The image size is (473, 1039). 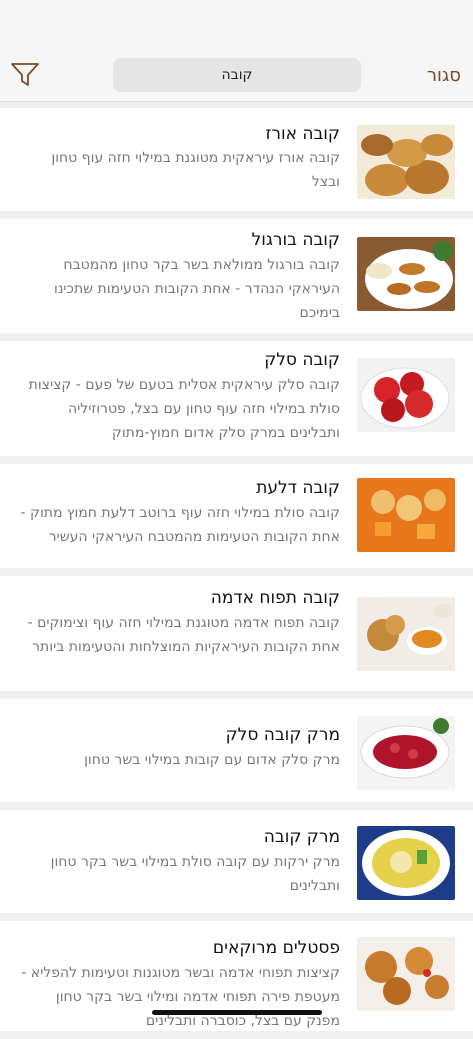 I want to click on close-button: סגור, so click(x=444, y=76).